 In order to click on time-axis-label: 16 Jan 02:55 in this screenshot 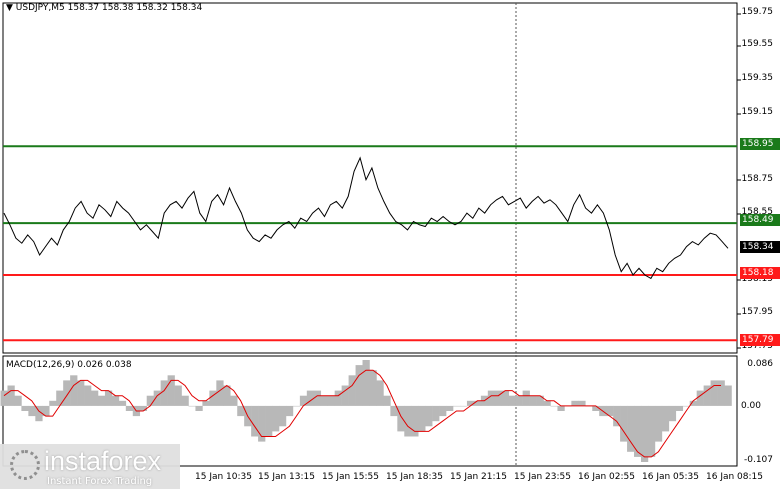, I will do `click(606, 477)`.